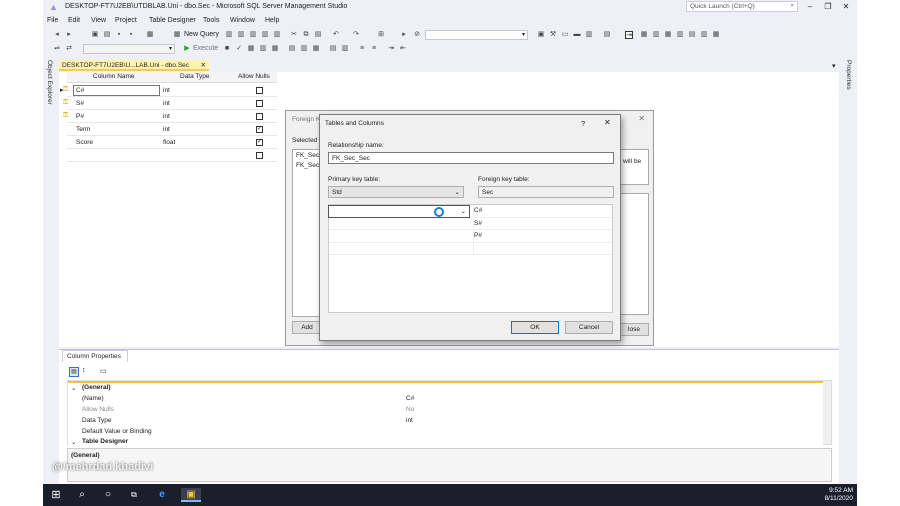  I want to click on add-button: Add, so click(307, 327).